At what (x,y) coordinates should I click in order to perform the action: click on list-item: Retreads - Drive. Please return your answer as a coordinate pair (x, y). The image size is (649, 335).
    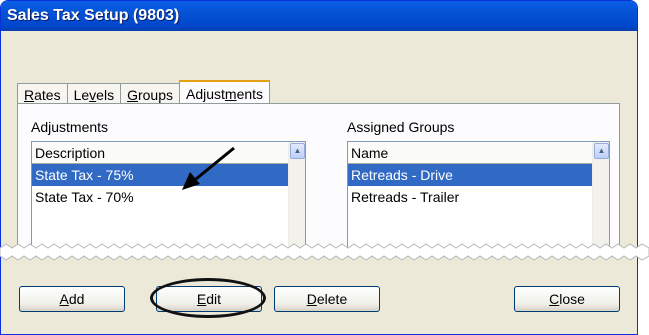
    Looking at the image, I should click on (470, 175).